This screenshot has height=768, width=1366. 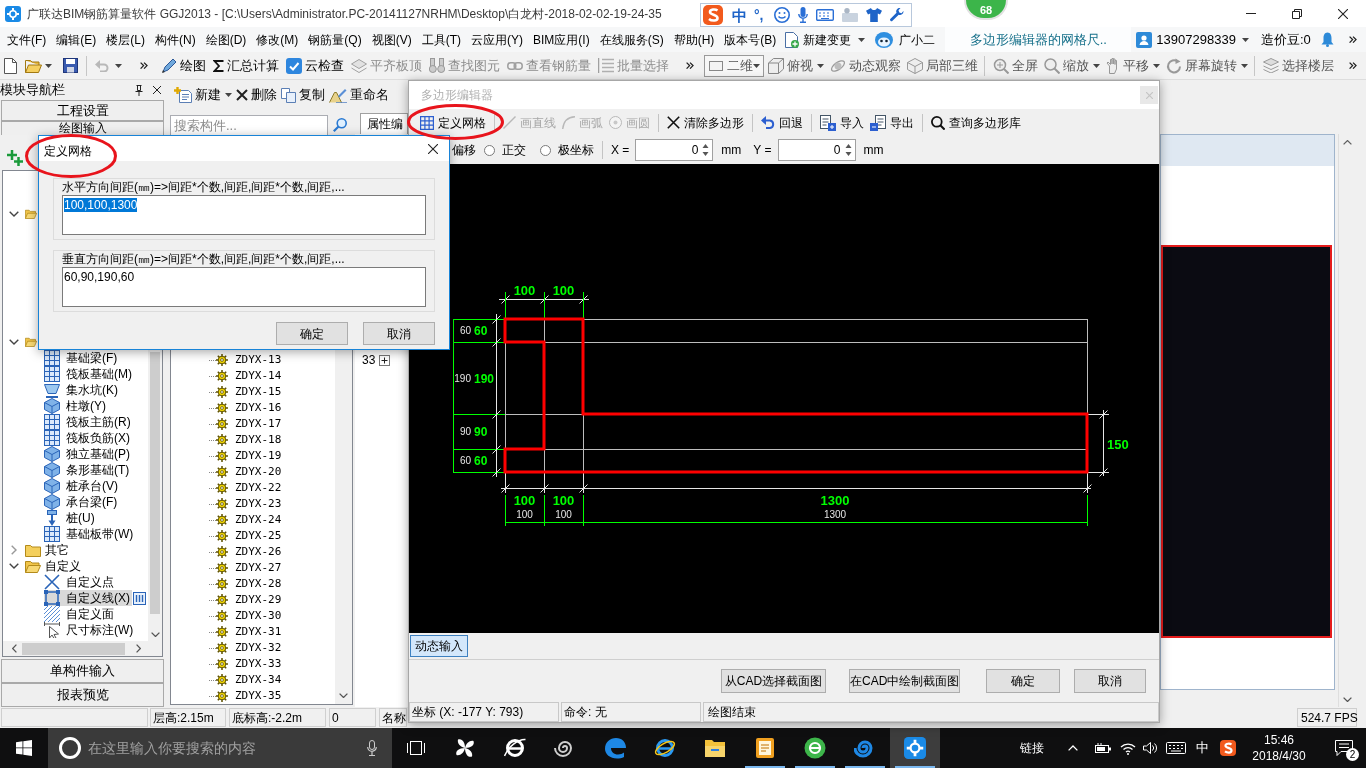 What do you see at coordinates (27, 39) in the screenshot?
I see `menu-item: 文件(F)` at bounding box center [27, 39].